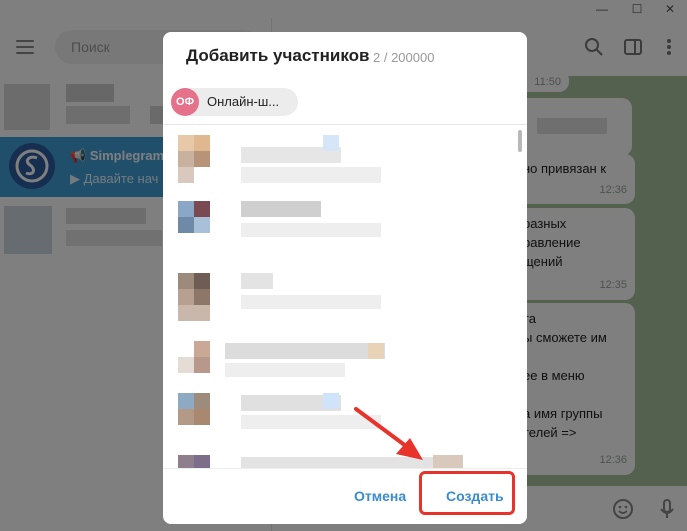 The width and height of the screenshot is (687, 531). Describe the element at coordinates (520, 297) in the screenshot. I see `contacts-scrollbar` at that location.